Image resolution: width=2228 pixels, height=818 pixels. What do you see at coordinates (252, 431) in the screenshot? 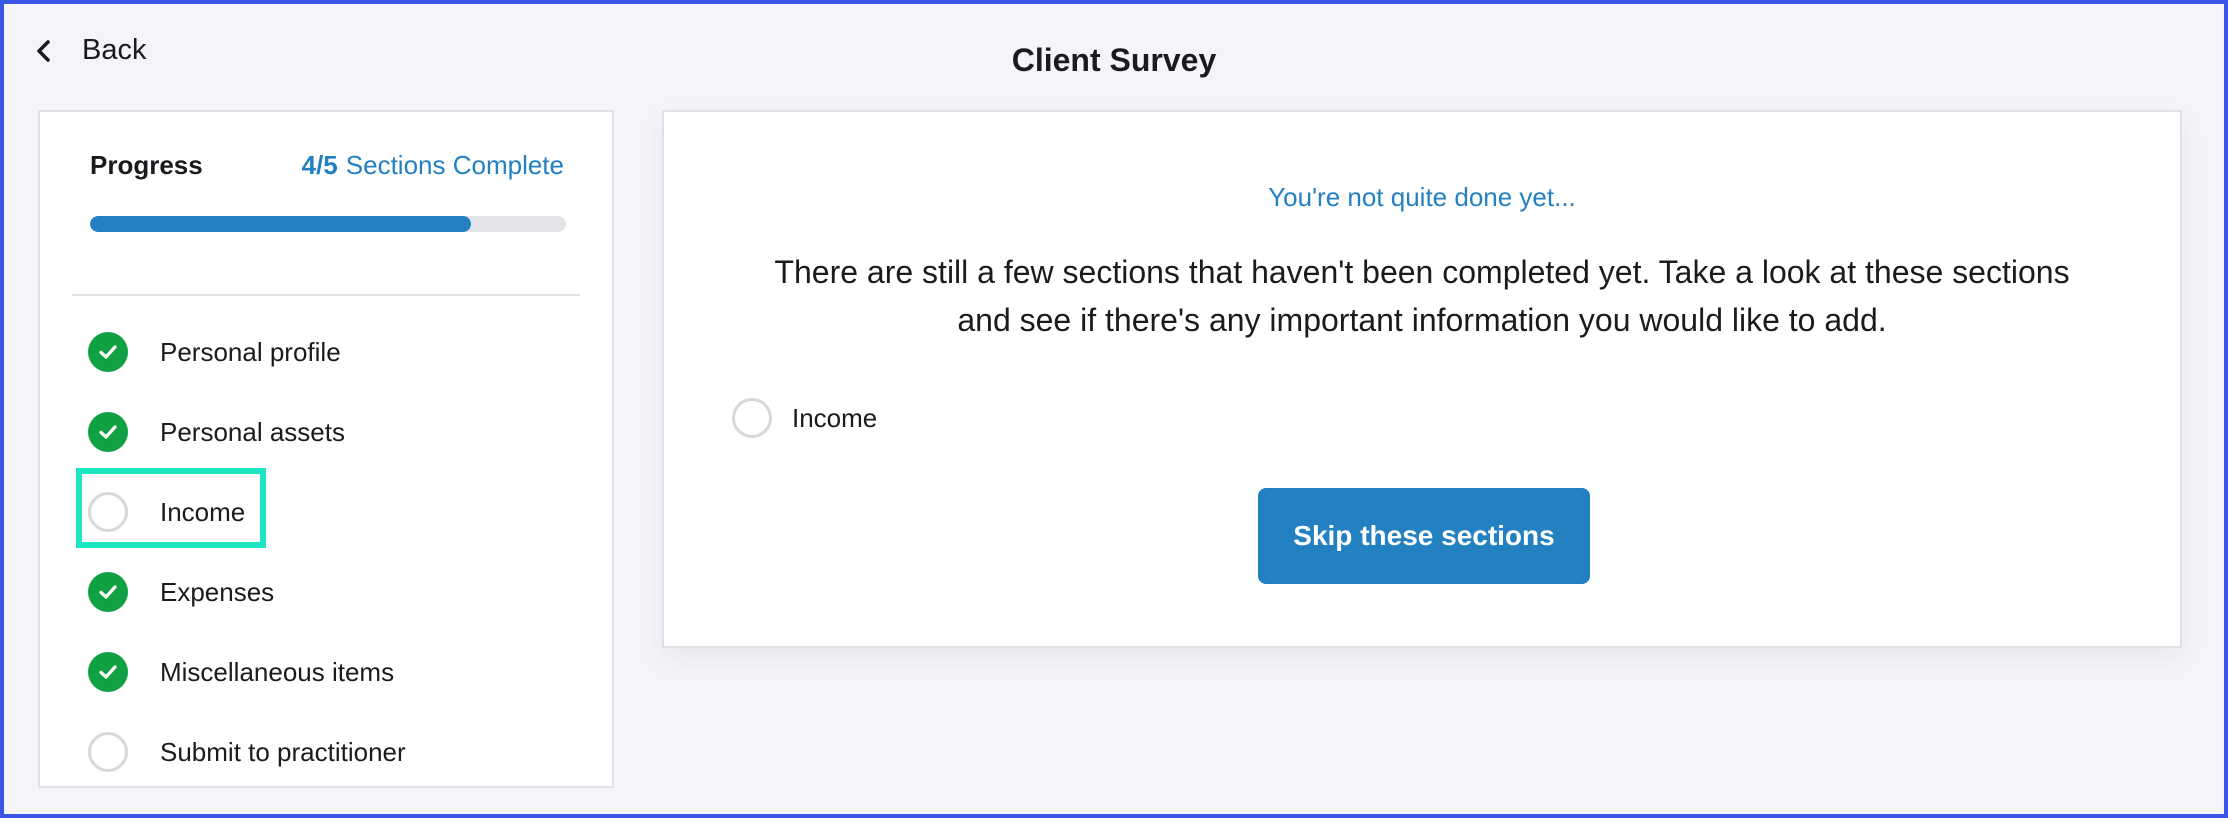
I see `section-item-label: Personal assets` at bounding box center [252, 431].